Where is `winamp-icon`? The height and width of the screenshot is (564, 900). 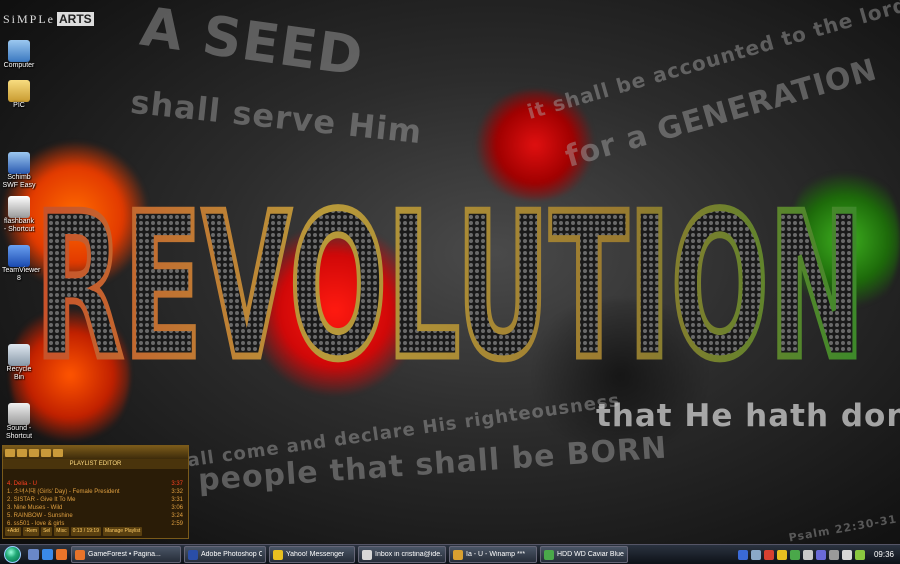
winamp-icon is located at coordinates (458, 554).